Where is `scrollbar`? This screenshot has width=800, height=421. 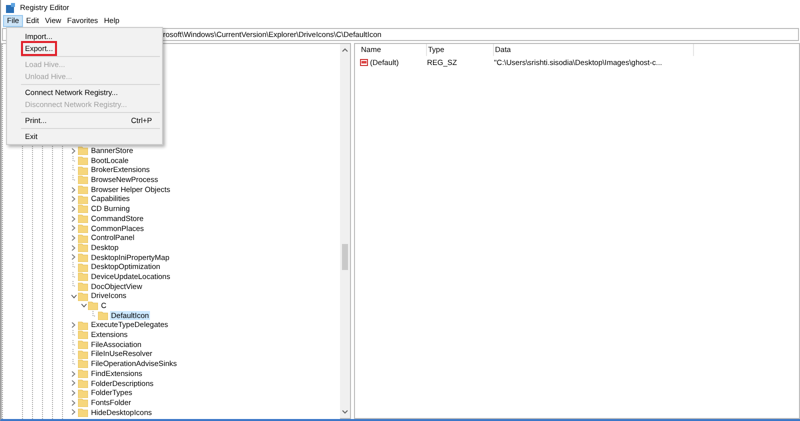 scrollbar is located at coordinates (345, 231).